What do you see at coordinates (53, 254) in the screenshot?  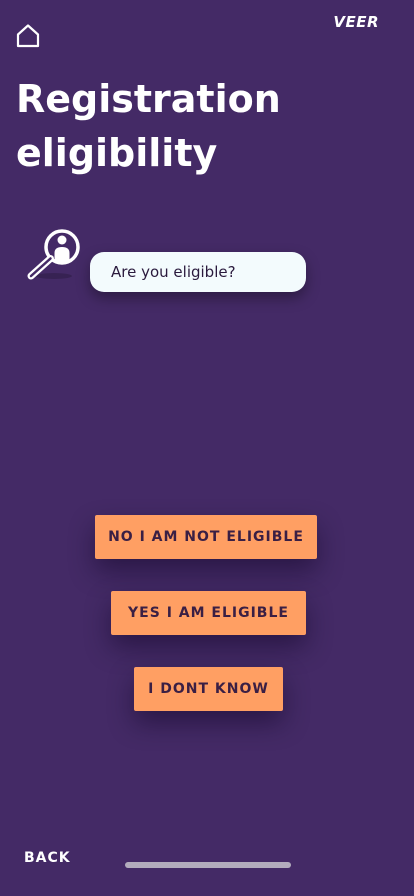 I see `search-person-icon` at bounding box center [53, 254].